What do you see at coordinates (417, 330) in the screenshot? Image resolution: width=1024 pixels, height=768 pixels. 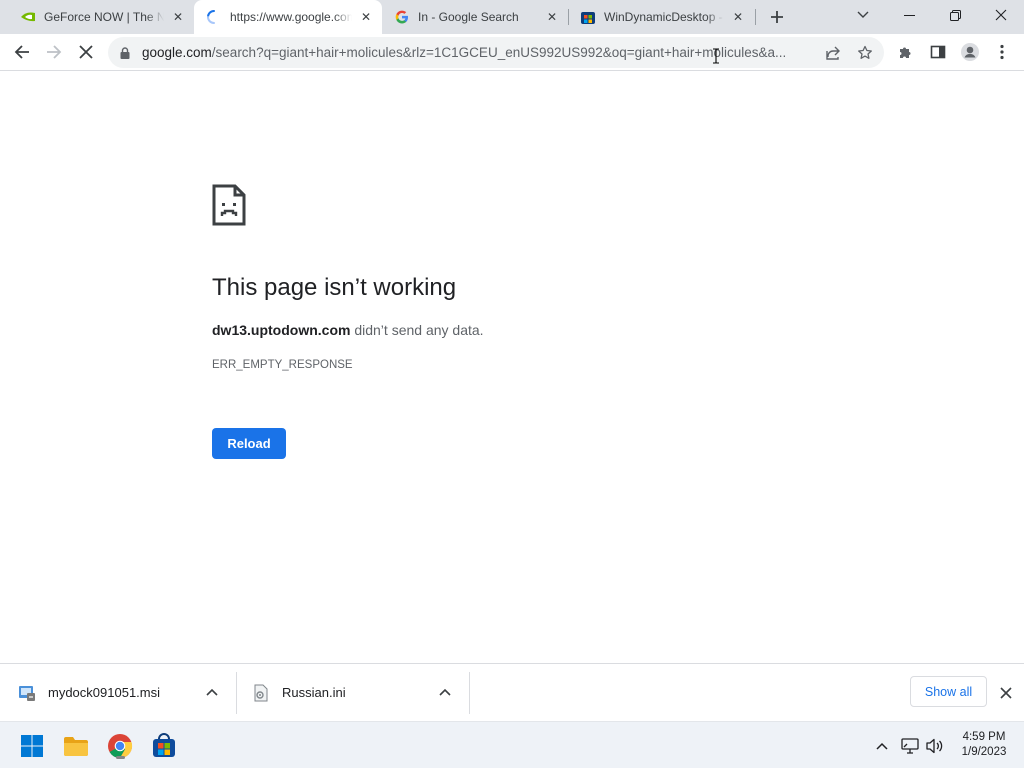 I see `error-message: didn’t send any data.` at bounding box center [417, 330].